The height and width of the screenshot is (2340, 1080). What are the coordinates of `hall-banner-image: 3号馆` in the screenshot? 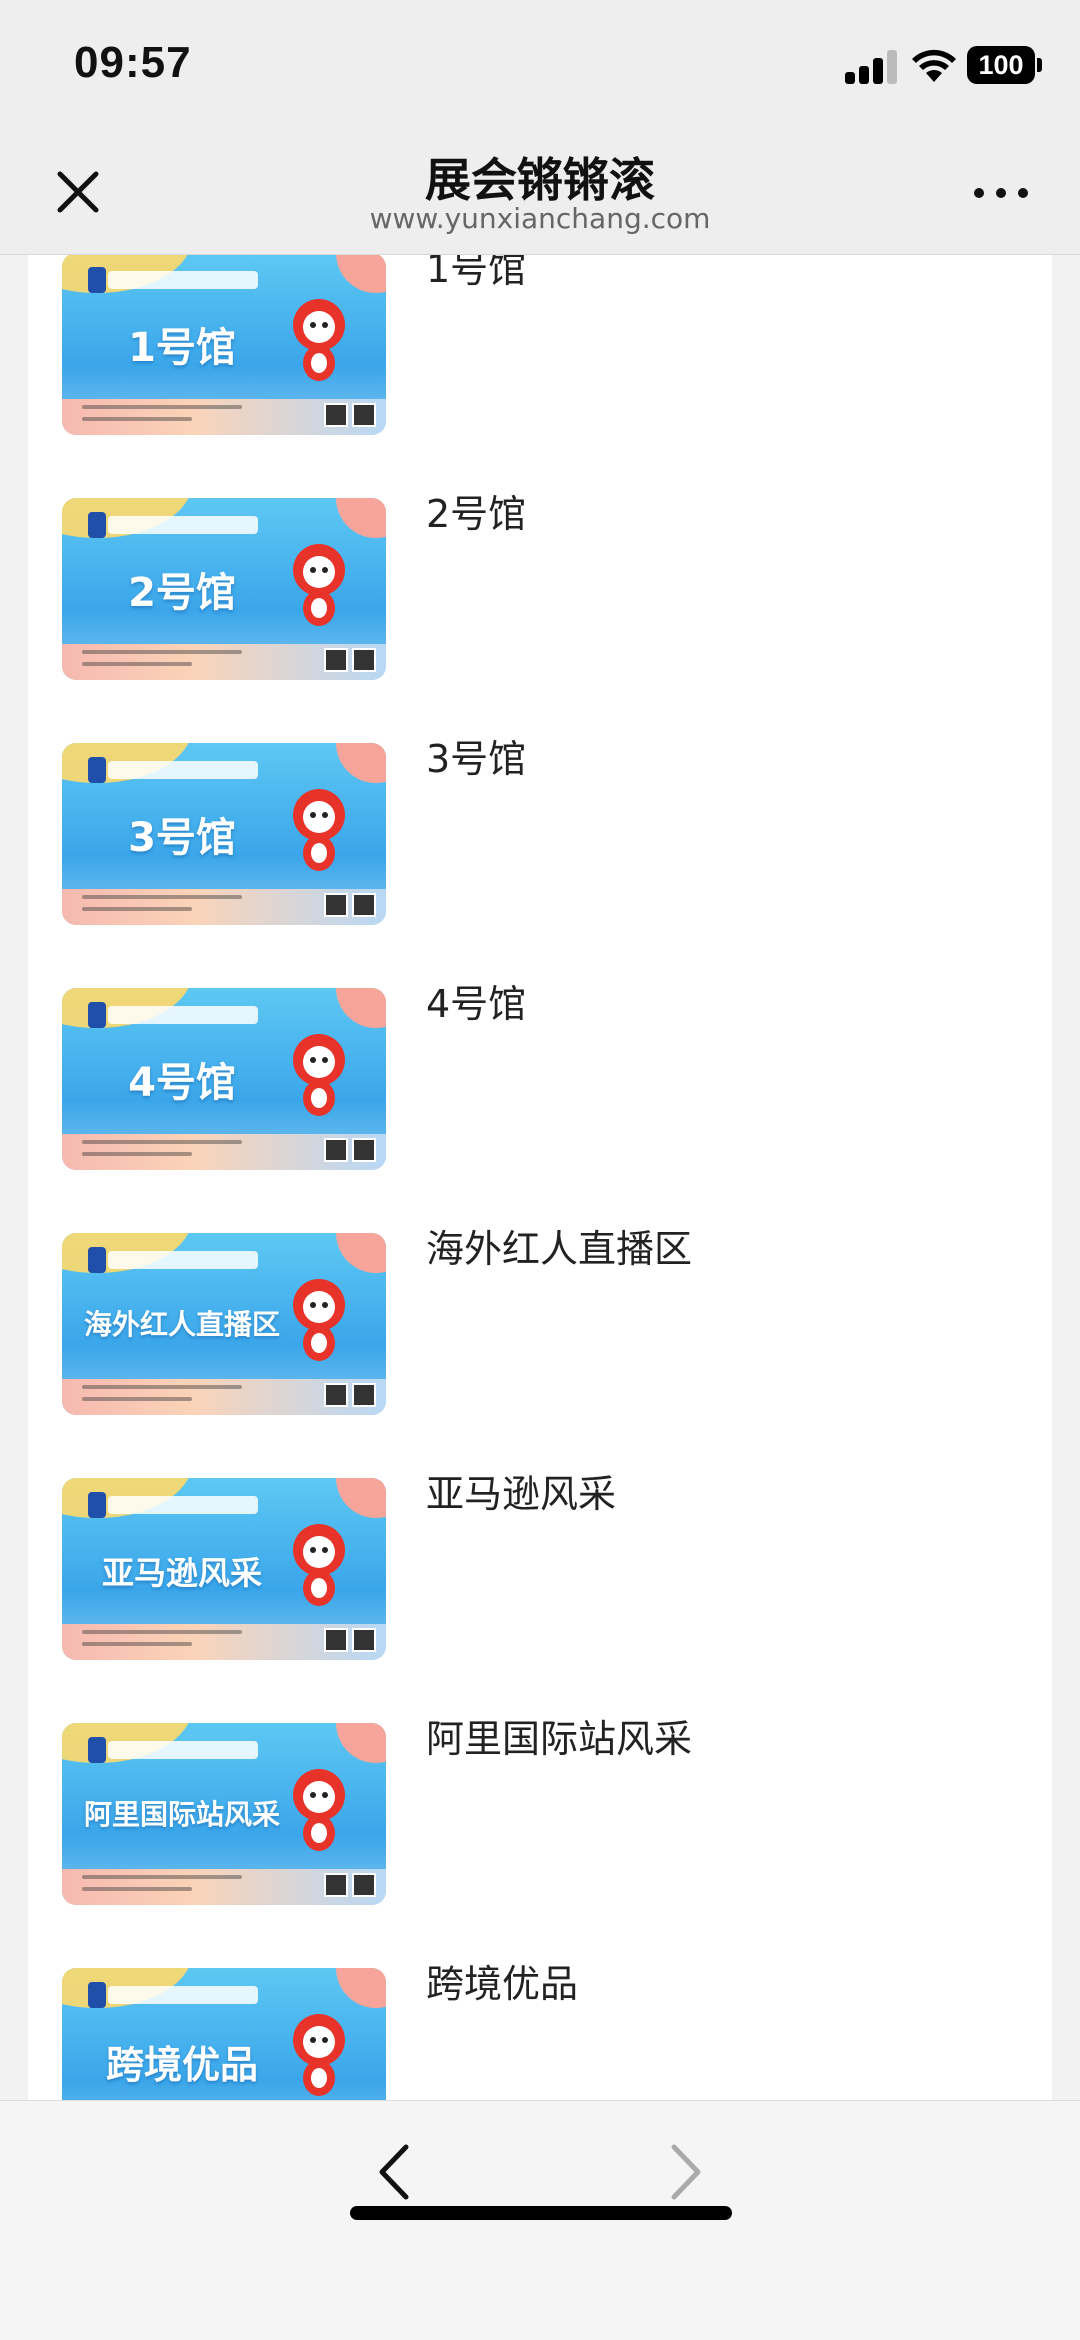 It's located at (224, 834).